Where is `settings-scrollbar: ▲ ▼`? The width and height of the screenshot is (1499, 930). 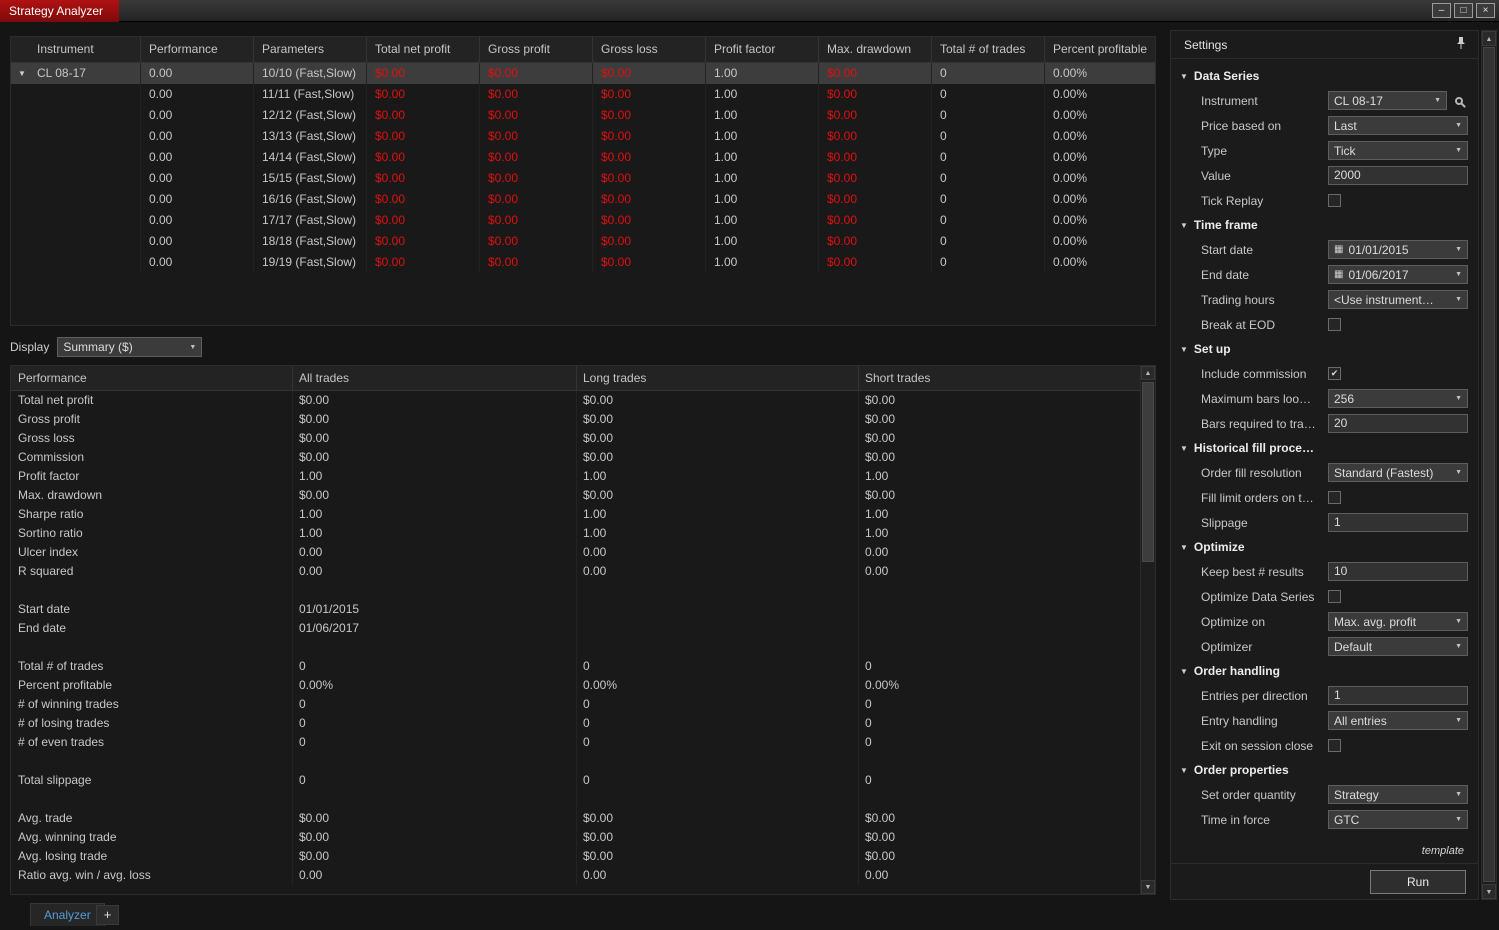
settings-scrollbar: ▲ ▼ is located at coordinates (1489, 465).